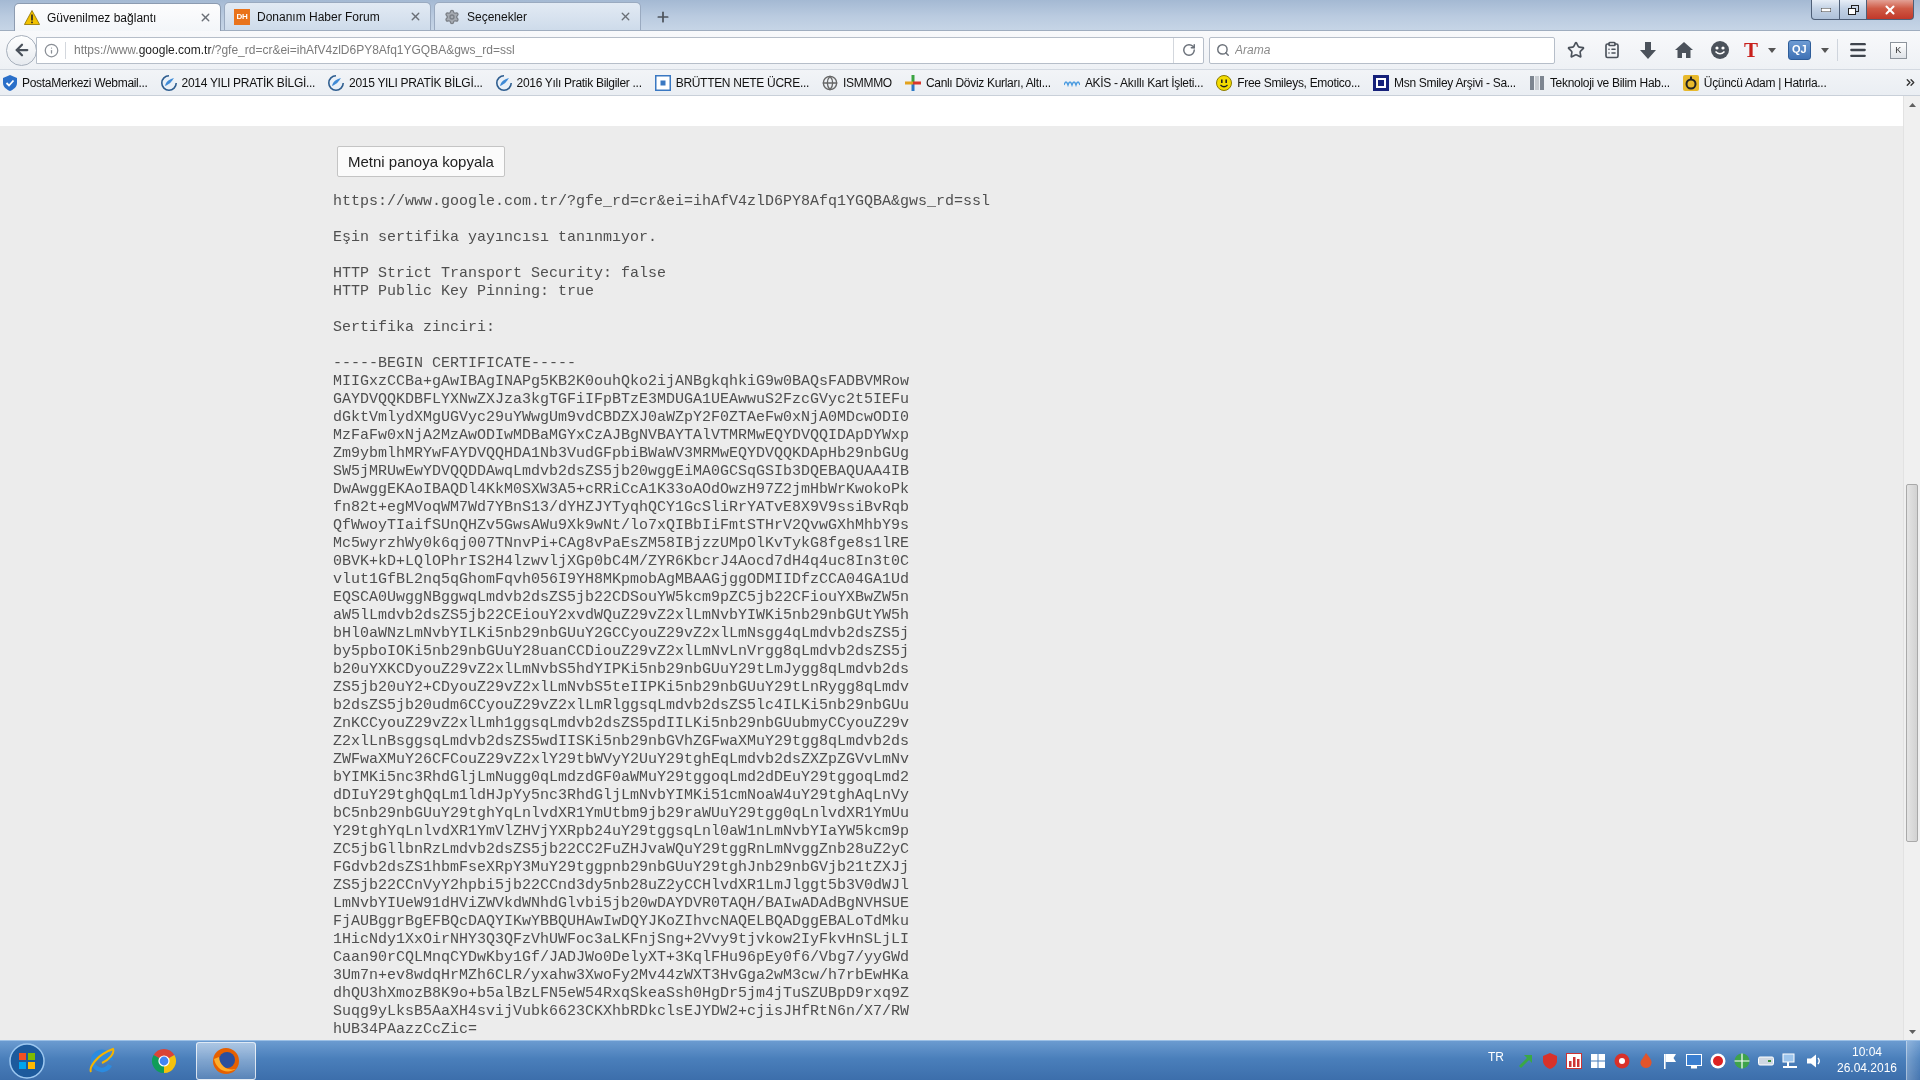 The width and height of the screenshot is (1920, 1080). What do you see at coordinates (1808, 50) in the screenshot?
I see `extension-button: QJ` at bounding box center [1808, 50].